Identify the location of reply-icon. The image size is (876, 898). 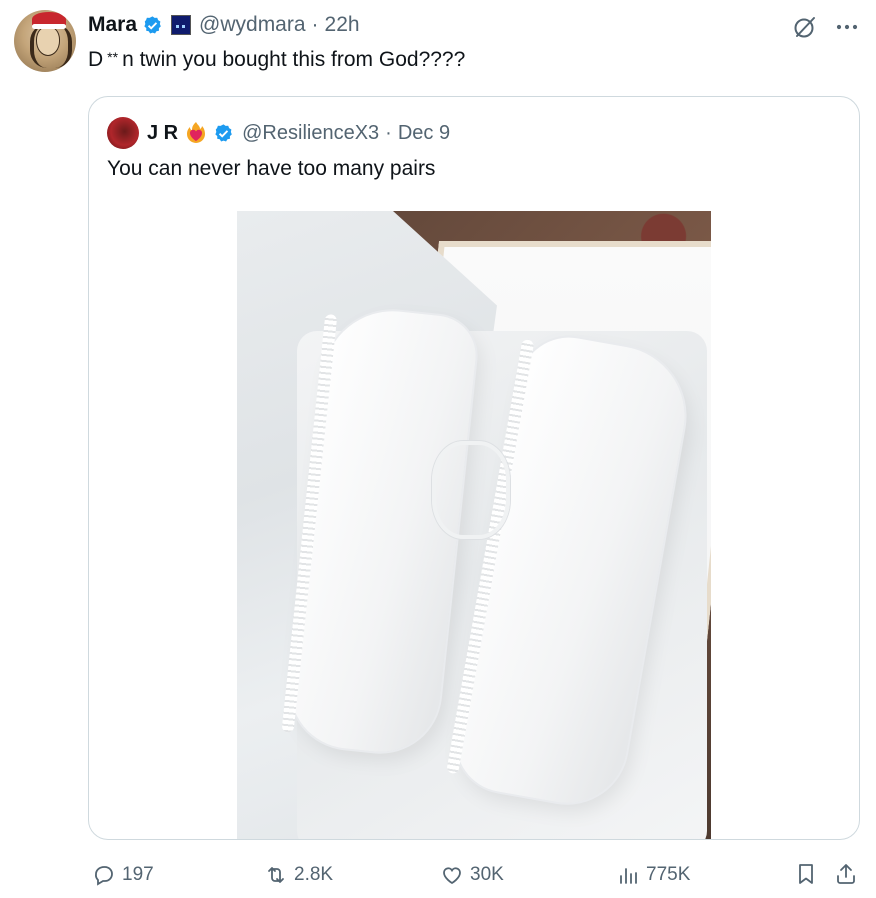
(104, 876).